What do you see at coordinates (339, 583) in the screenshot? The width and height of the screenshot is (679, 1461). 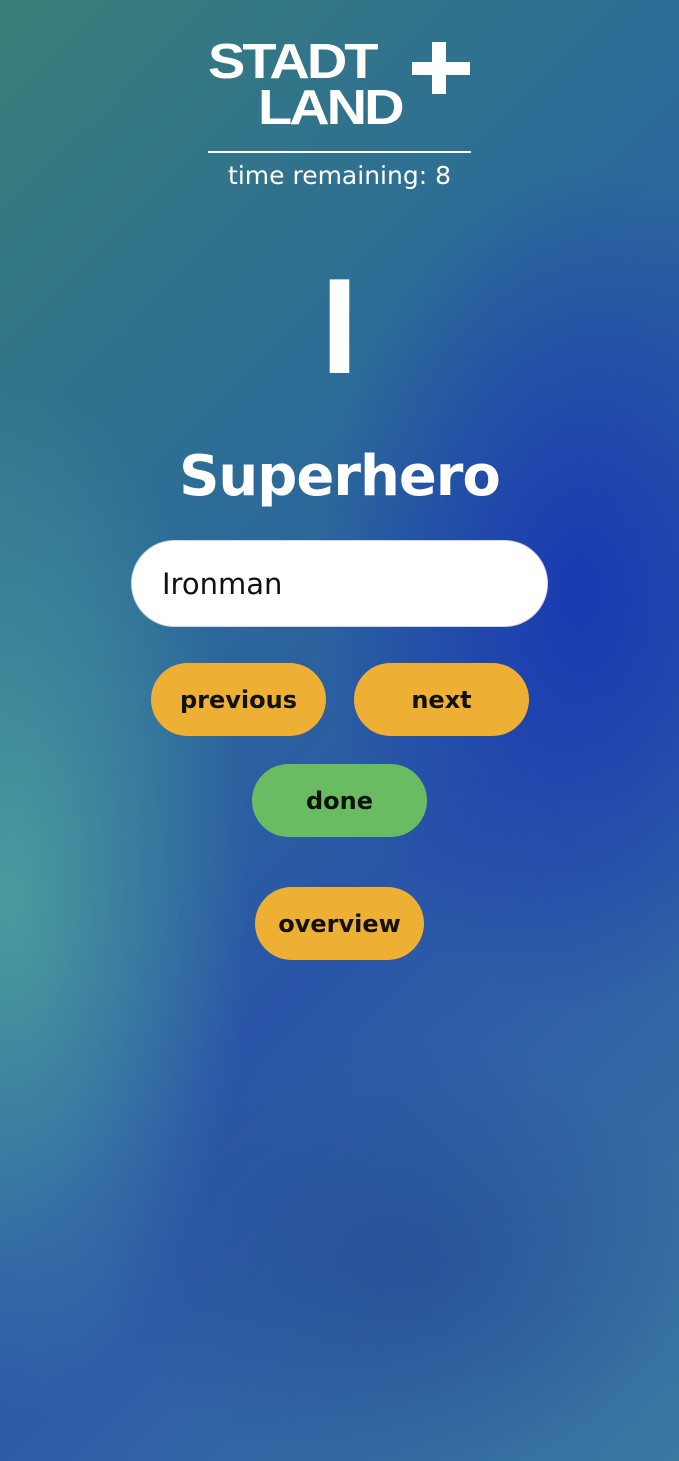 I see `answer-input` at bounding box center [339, 583].